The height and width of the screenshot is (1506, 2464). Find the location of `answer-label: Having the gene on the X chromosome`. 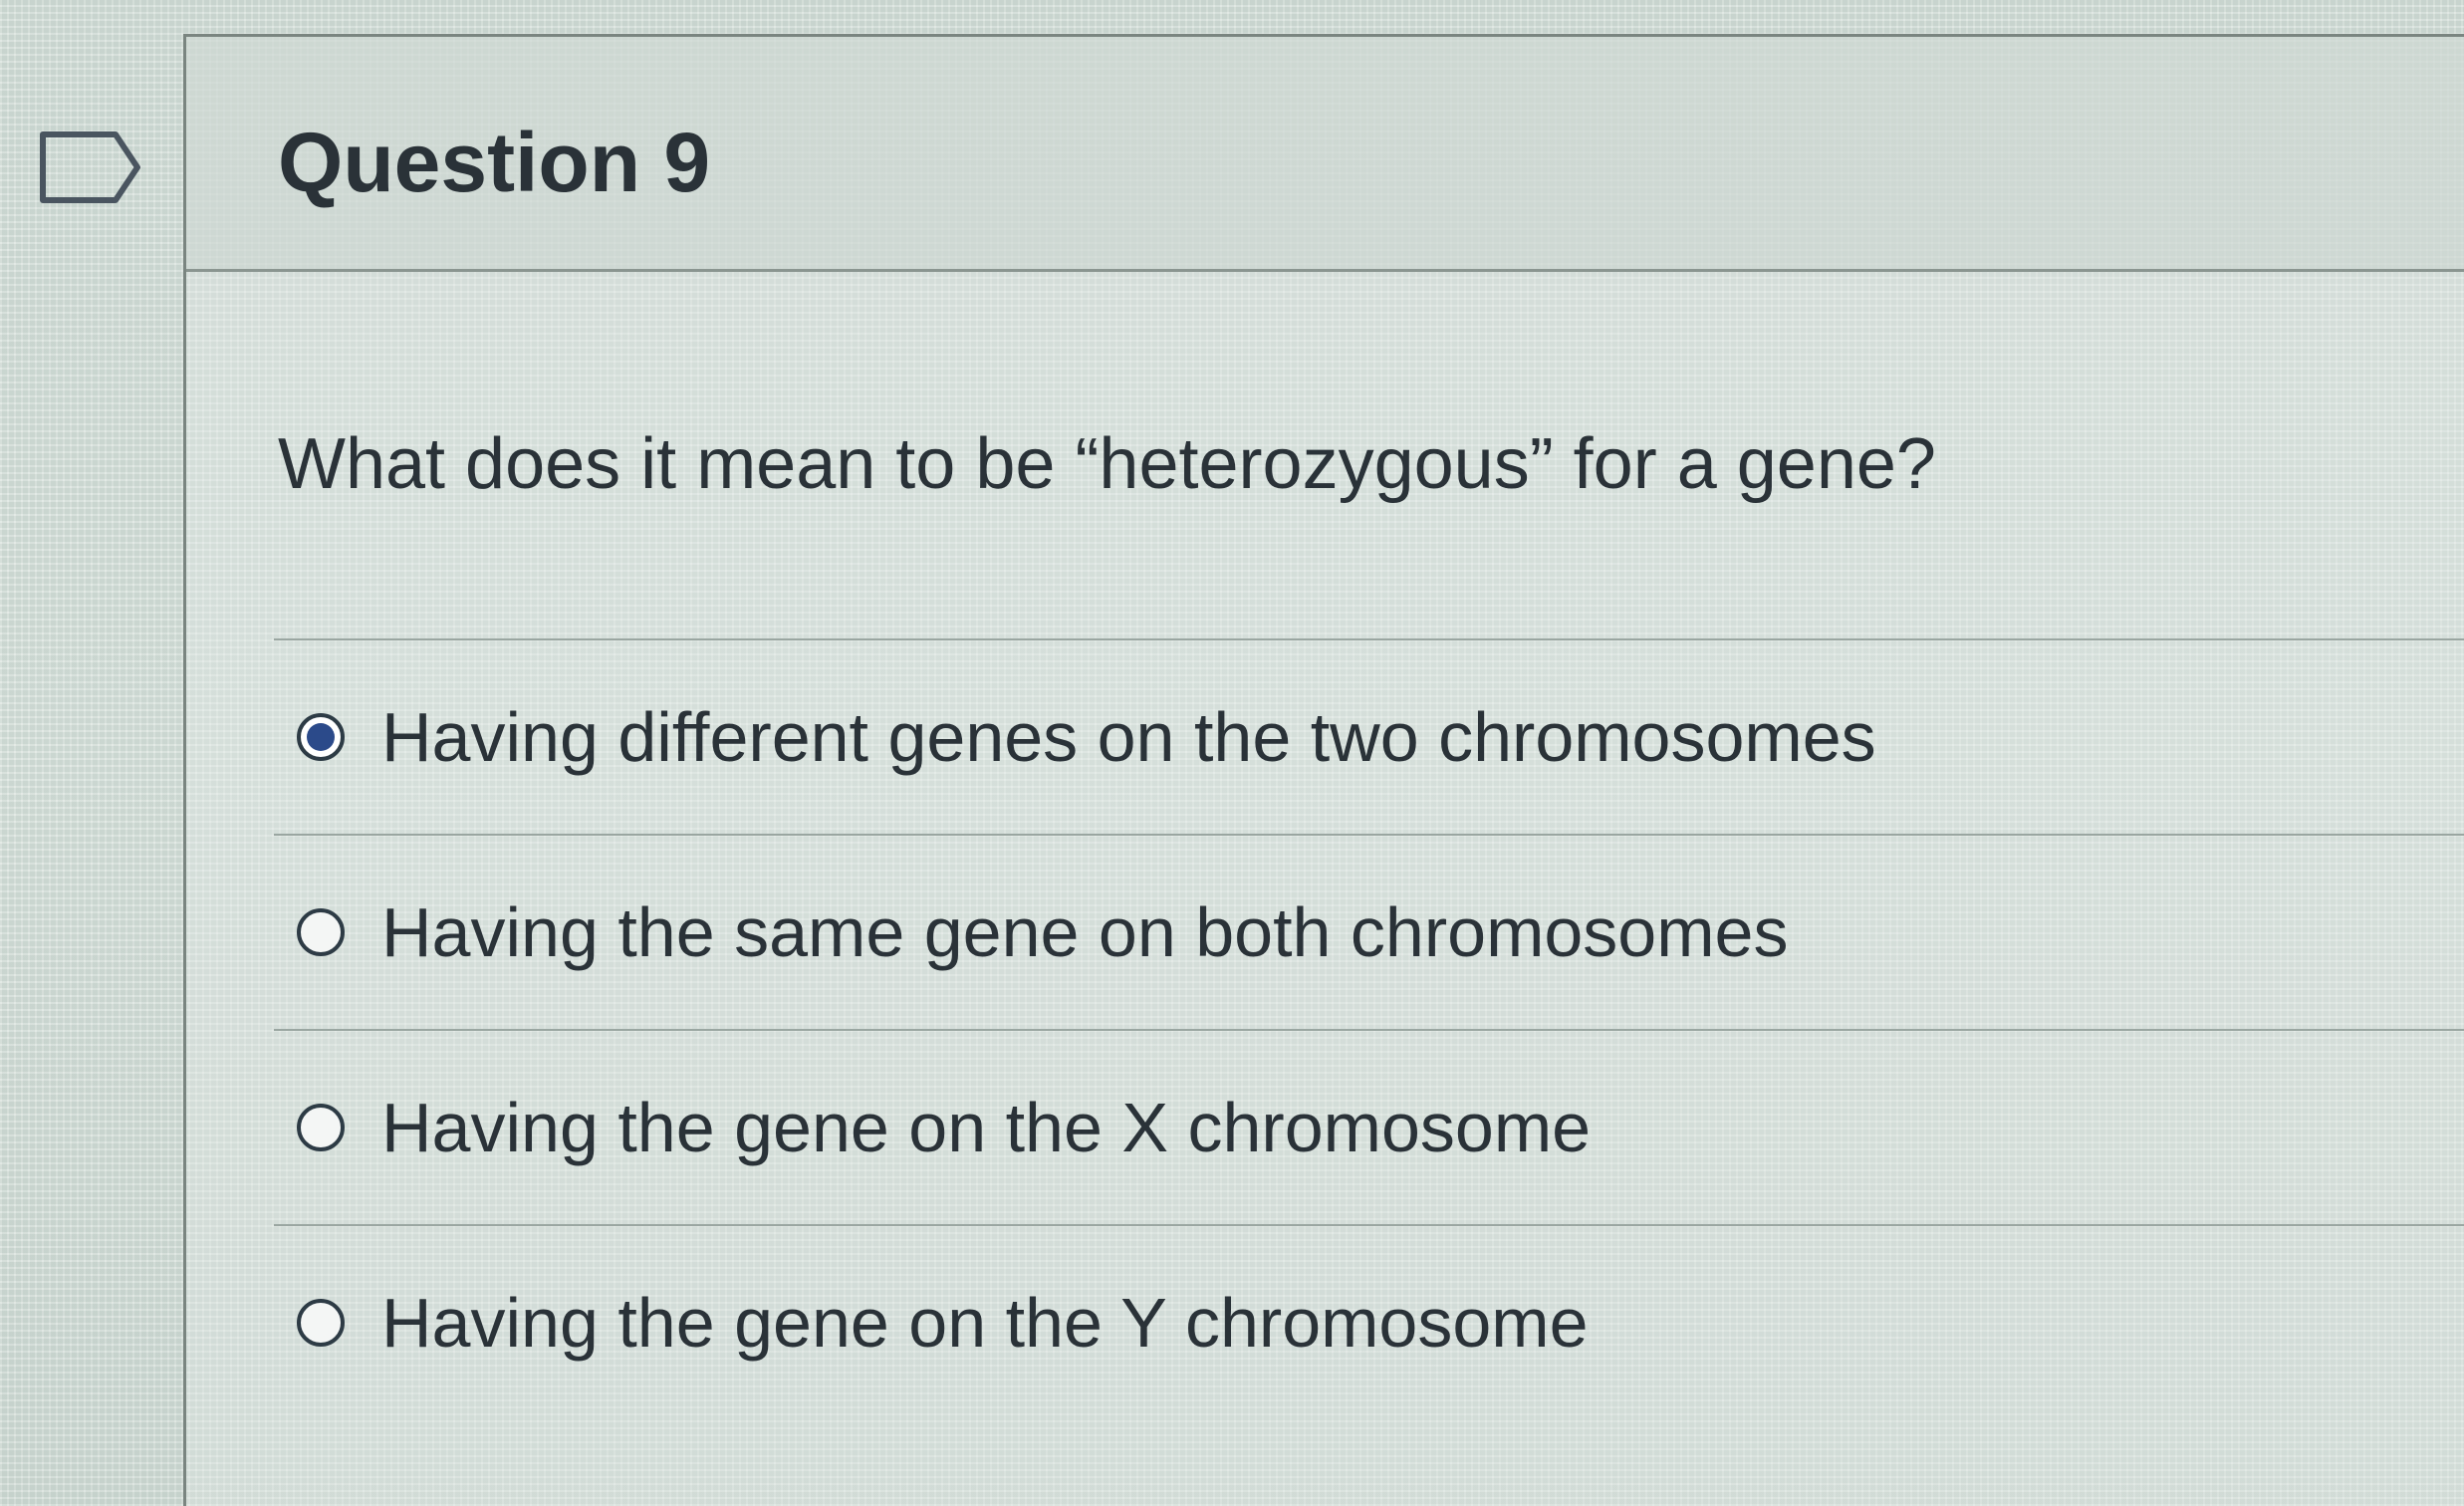

answer-label: Having the gene on the X chromosome is located at coordinates (986, 1127).